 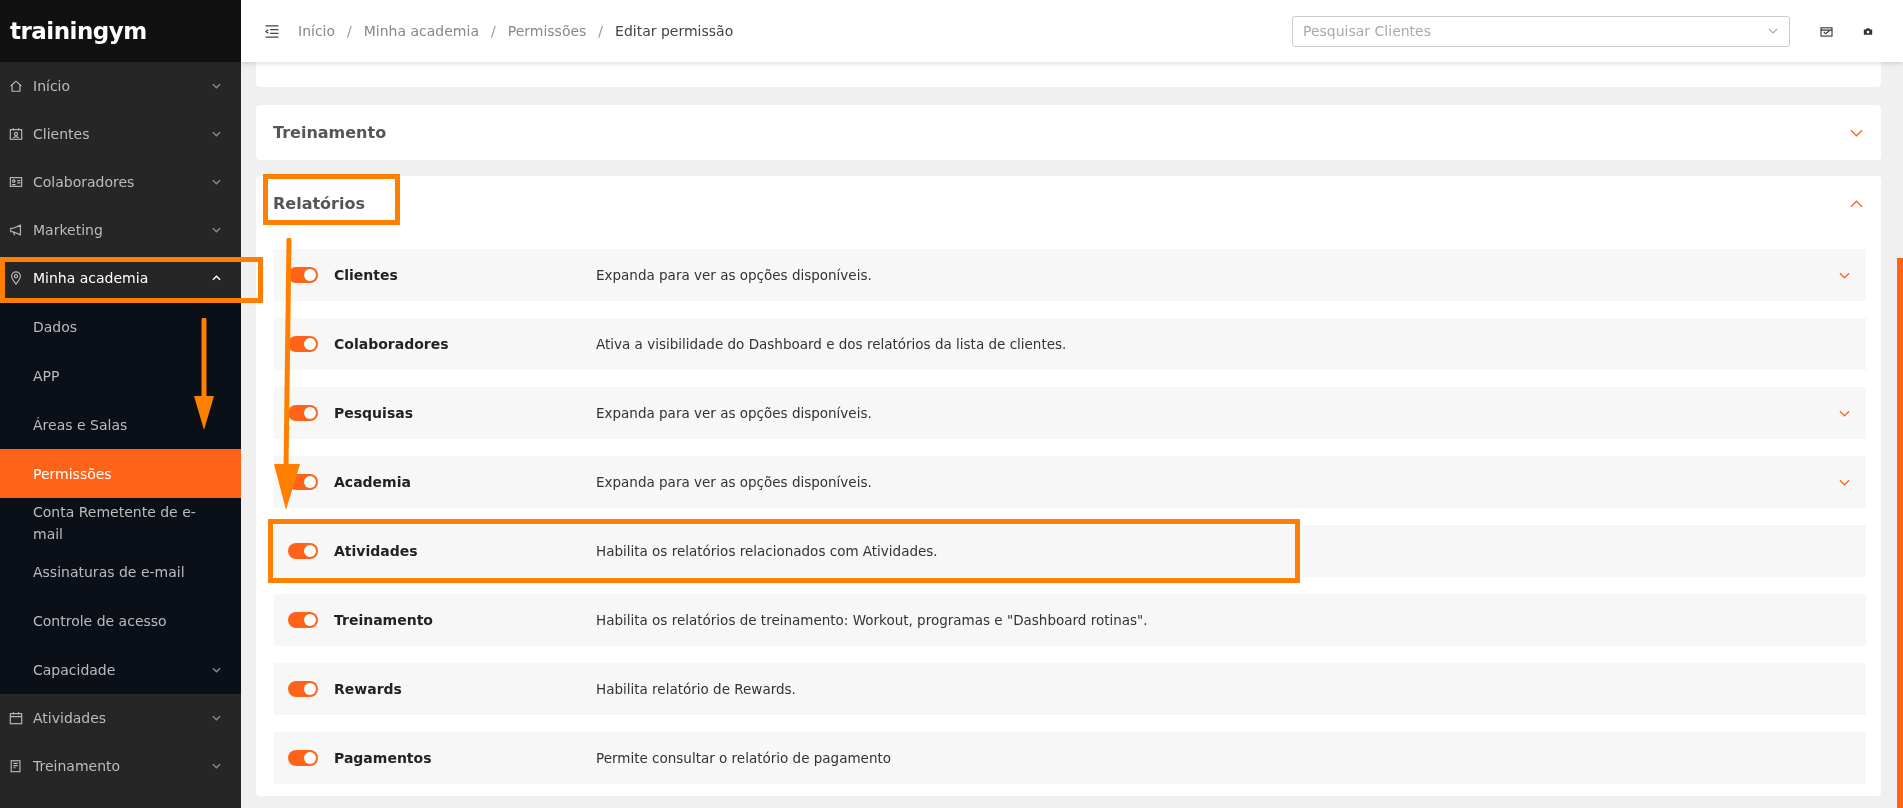 I want to click on home-icon, so click(x=16, y=86).